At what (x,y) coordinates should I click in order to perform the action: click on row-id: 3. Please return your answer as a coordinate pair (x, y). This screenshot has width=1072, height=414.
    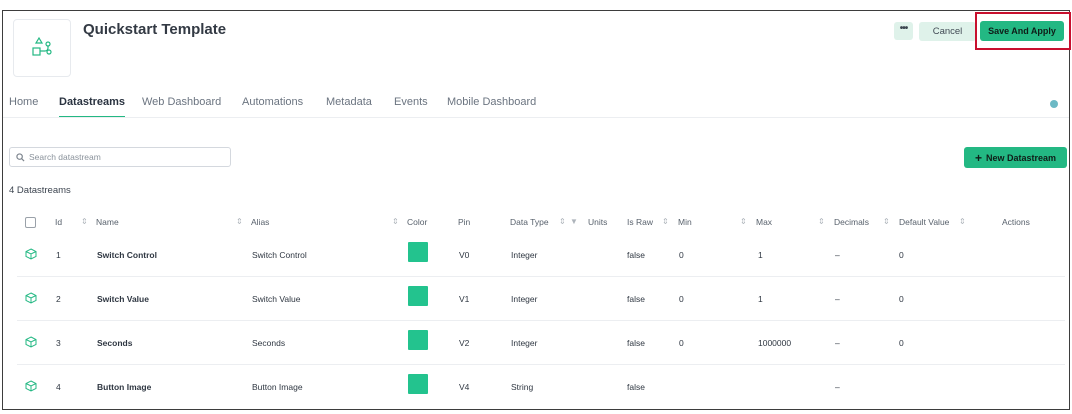
    Looking at the image, I should click on (58, 343).